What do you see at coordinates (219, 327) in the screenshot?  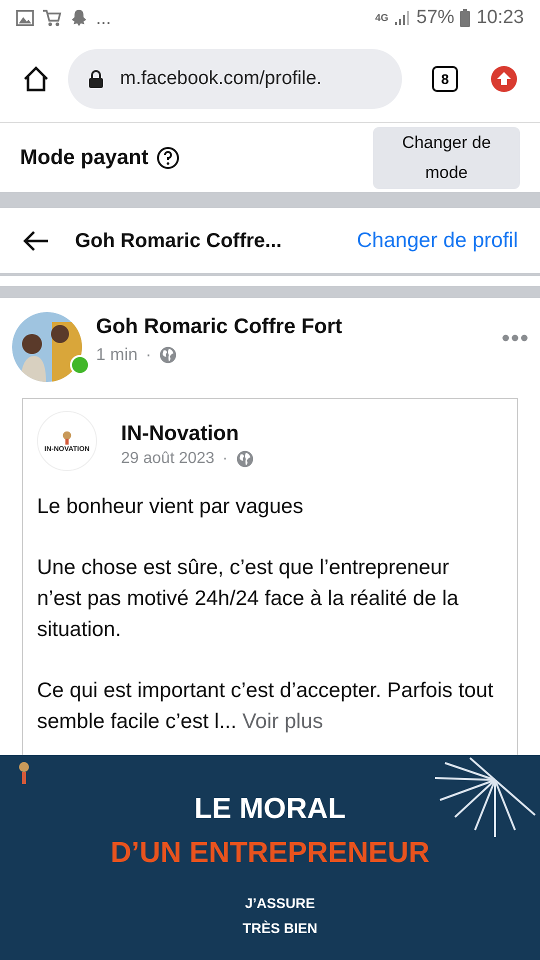 I see `author-name: Goh Romaric Coffre Fort` at bounding box center [219, 327].